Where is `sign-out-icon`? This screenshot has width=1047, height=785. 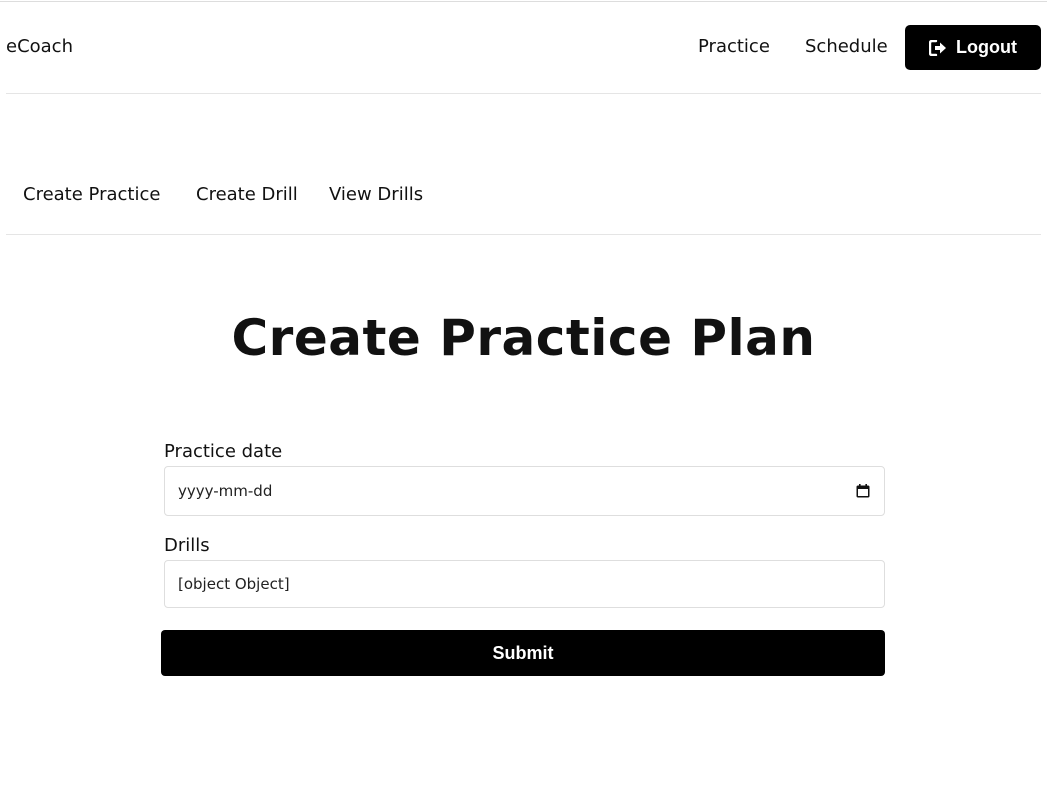 sign-out-icon is located at coordinates (937, 47).